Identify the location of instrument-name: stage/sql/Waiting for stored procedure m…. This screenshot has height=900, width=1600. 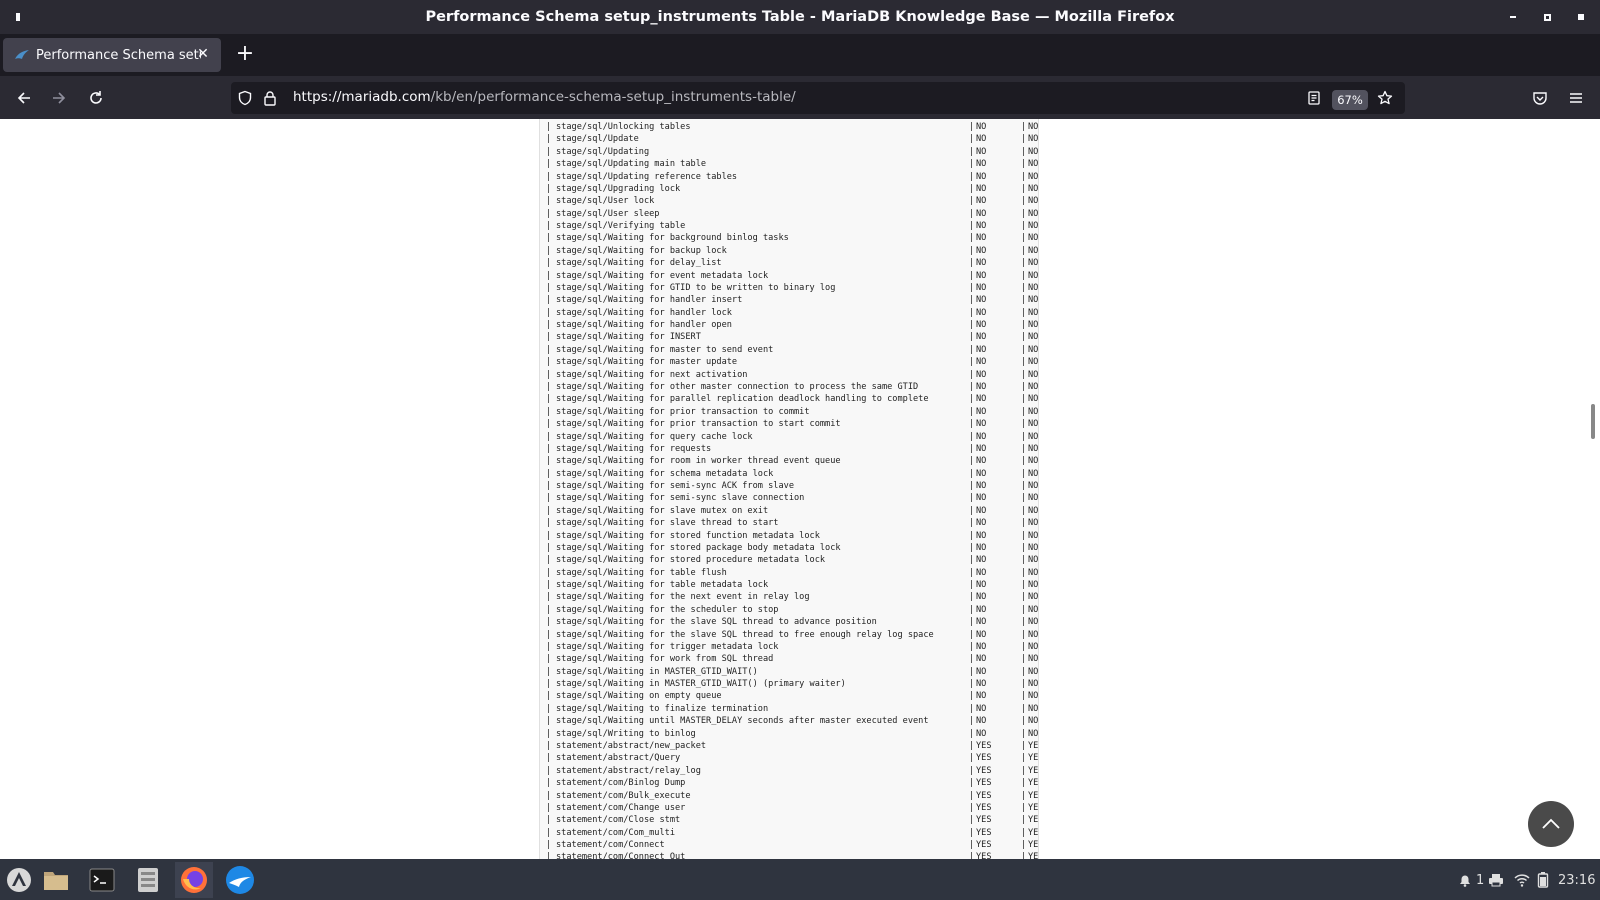
(691, 560).